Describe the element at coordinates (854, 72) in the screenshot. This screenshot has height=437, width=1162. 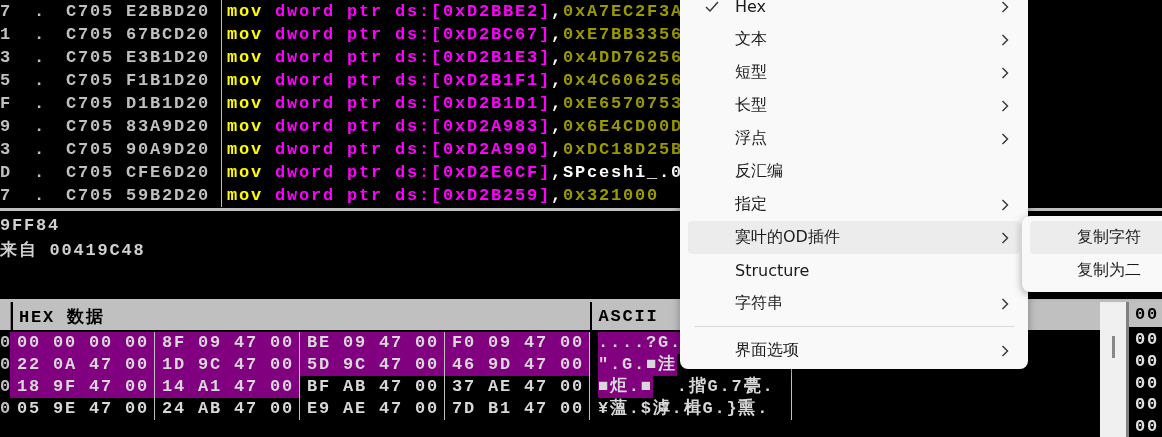
I see `menu-item: 短型` at that location.